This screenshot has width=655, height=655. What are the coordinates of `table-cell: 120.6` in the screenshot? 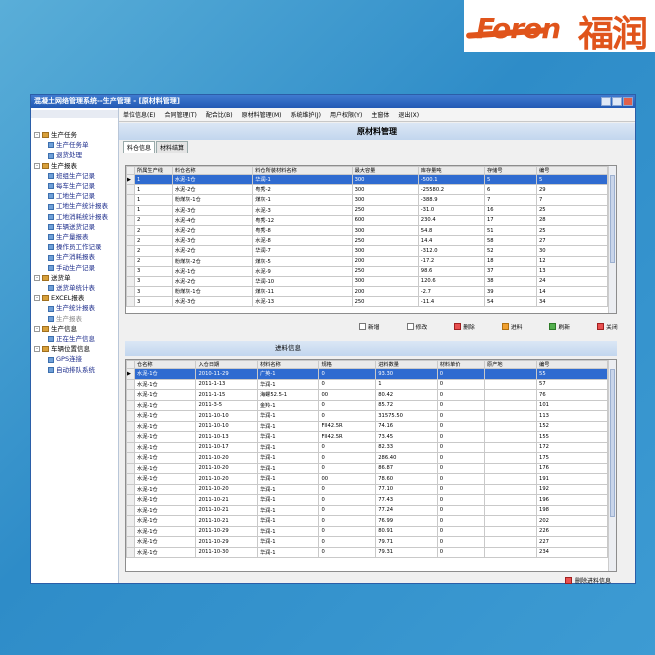 It's located at (451, 281).